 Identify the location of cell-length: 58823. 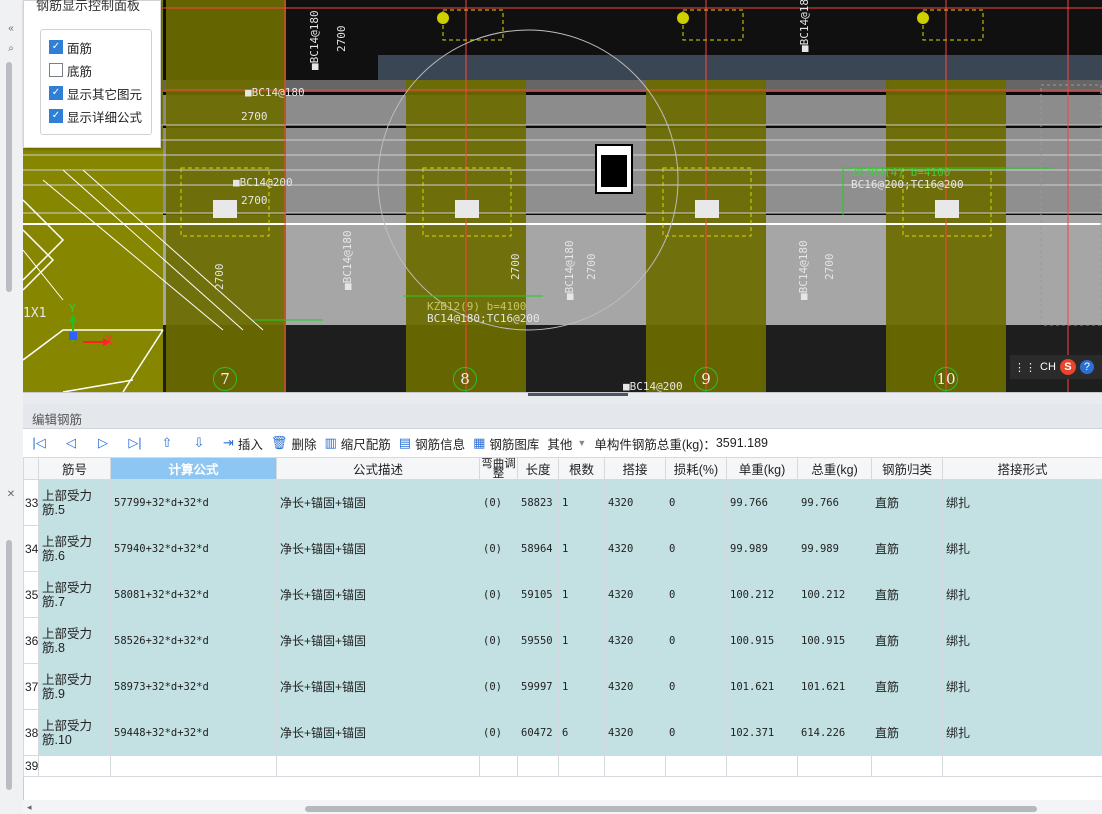
(538, 502).